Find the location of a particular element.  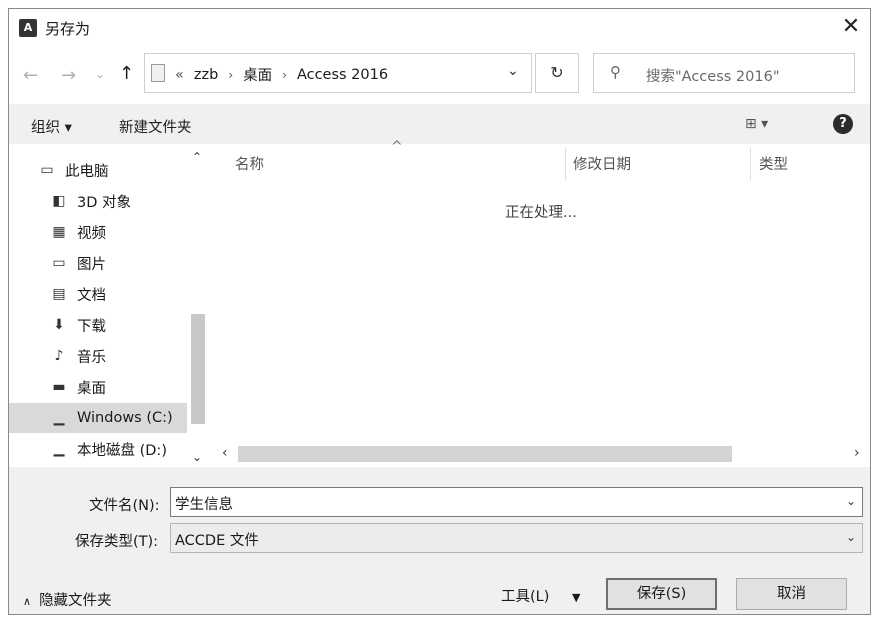

search-placeholder: 搜索"Access 2016" is located at coordinates (713, 77).